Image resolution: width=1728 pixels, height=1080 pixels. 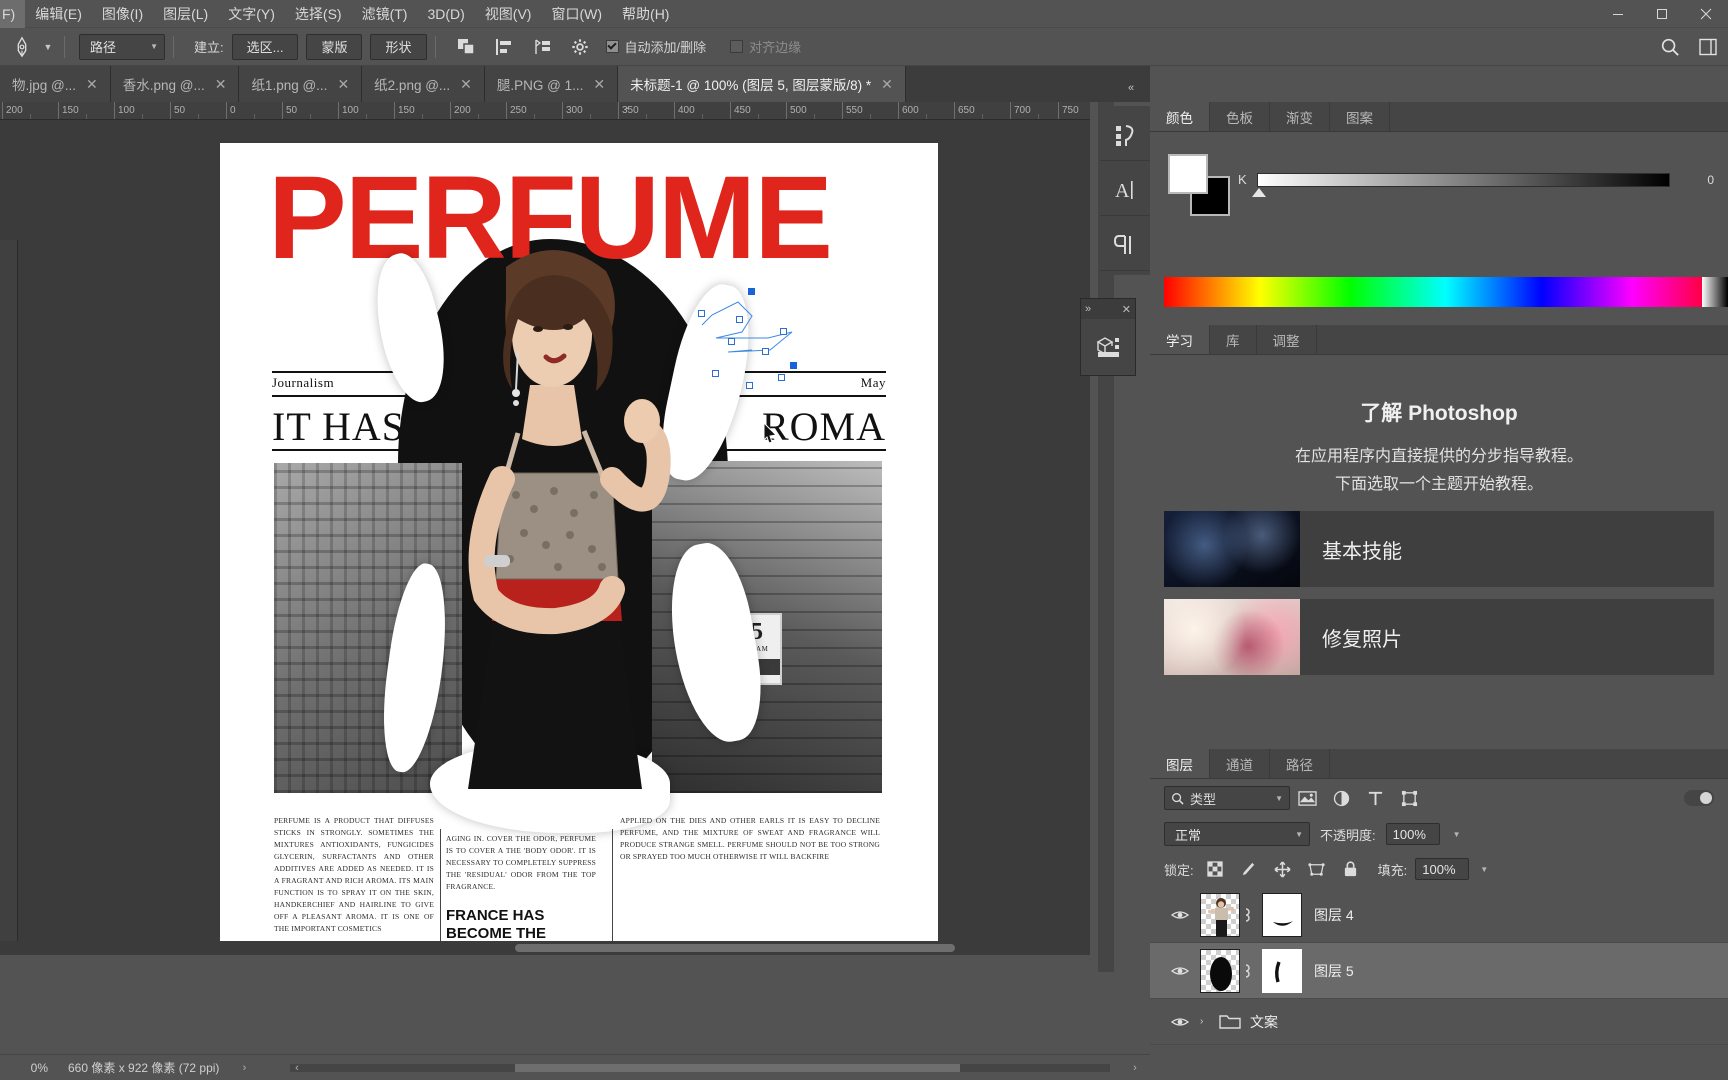 What do you see at coordinates (48, 47) in the screenshot?
I see `tool-preset-caret: ▼` at bounding box center [48, 47].